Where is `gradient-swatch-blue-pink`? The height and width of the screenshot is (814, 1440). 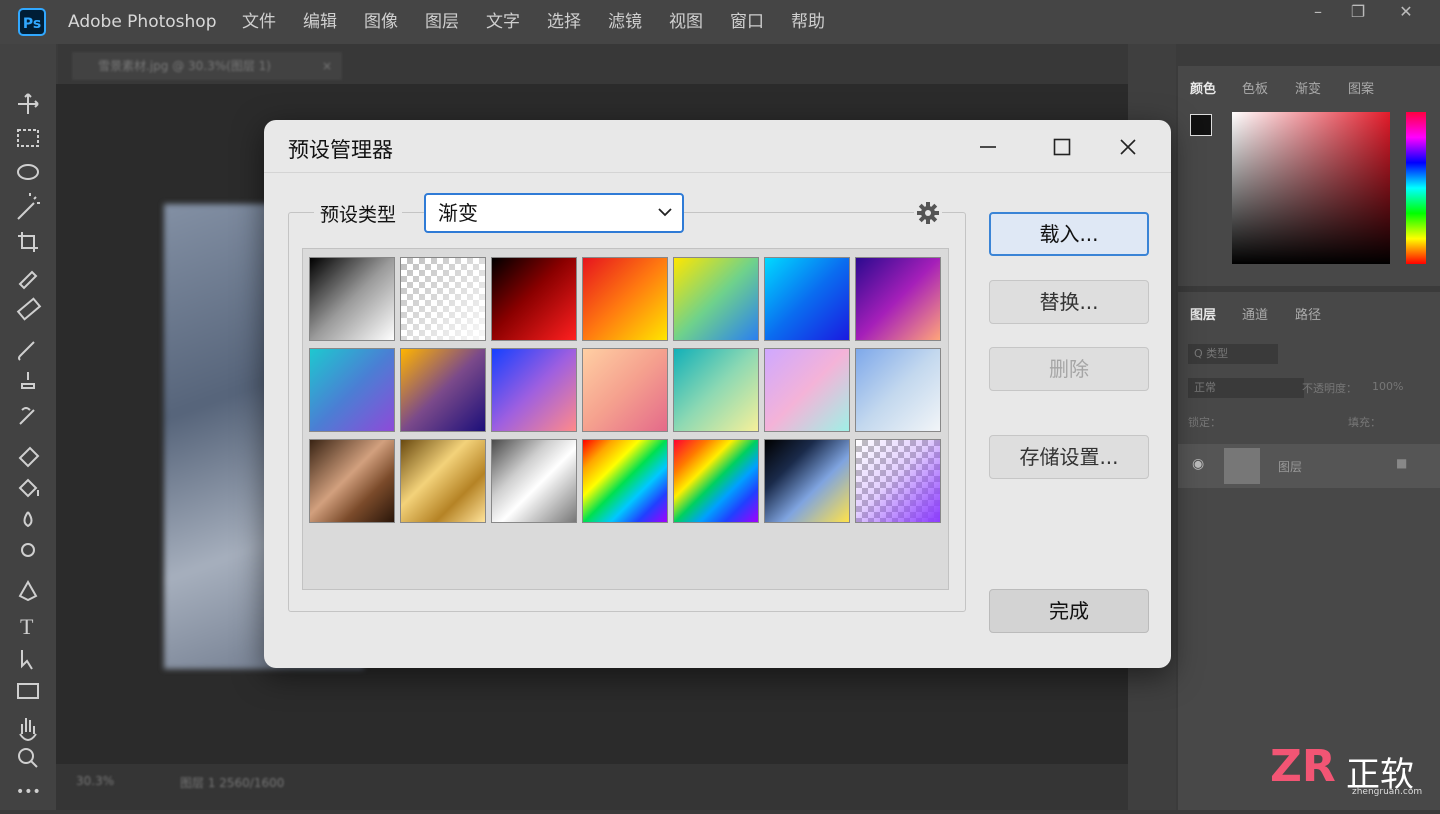
gradient-swatch-blue-pink is located at coordinates (534, 390).